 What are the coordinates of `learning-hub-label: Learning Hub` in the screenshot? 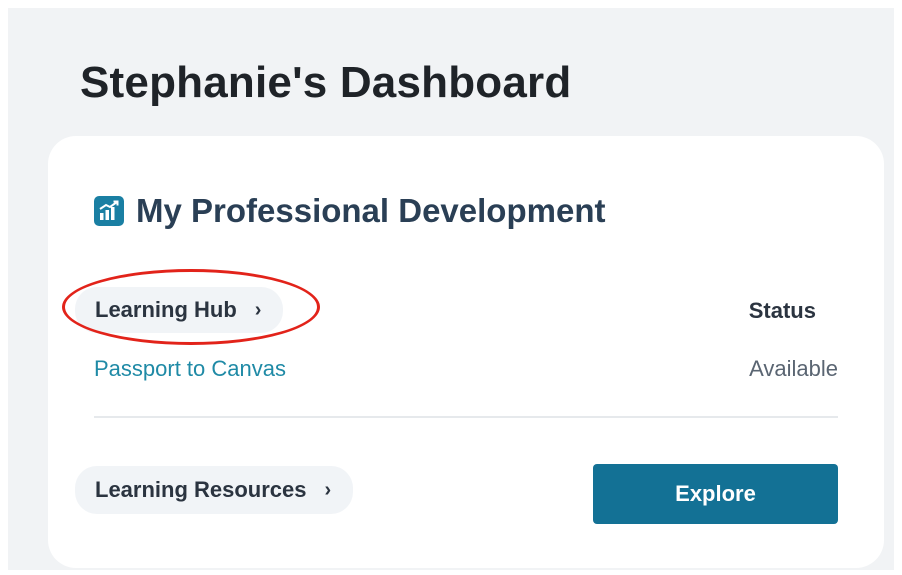 It's located at (166, 309).